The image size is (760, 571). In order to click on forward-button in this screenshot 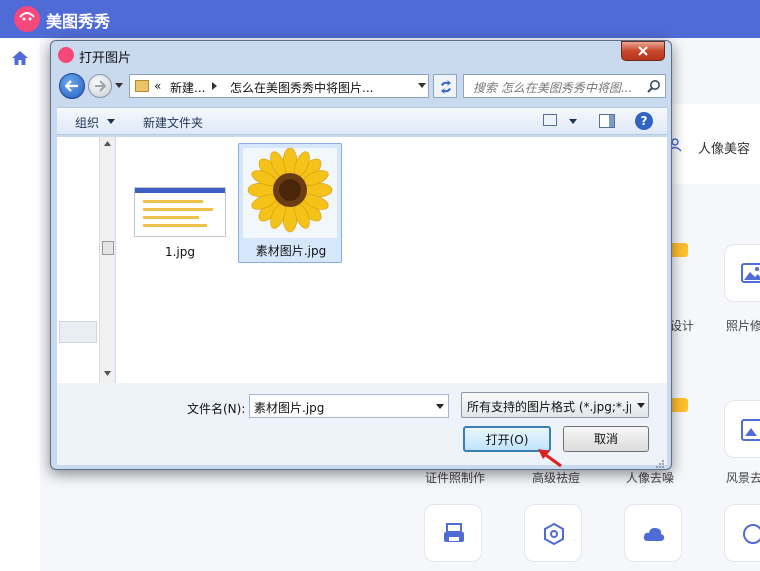, I will do `click(100, 86)`.